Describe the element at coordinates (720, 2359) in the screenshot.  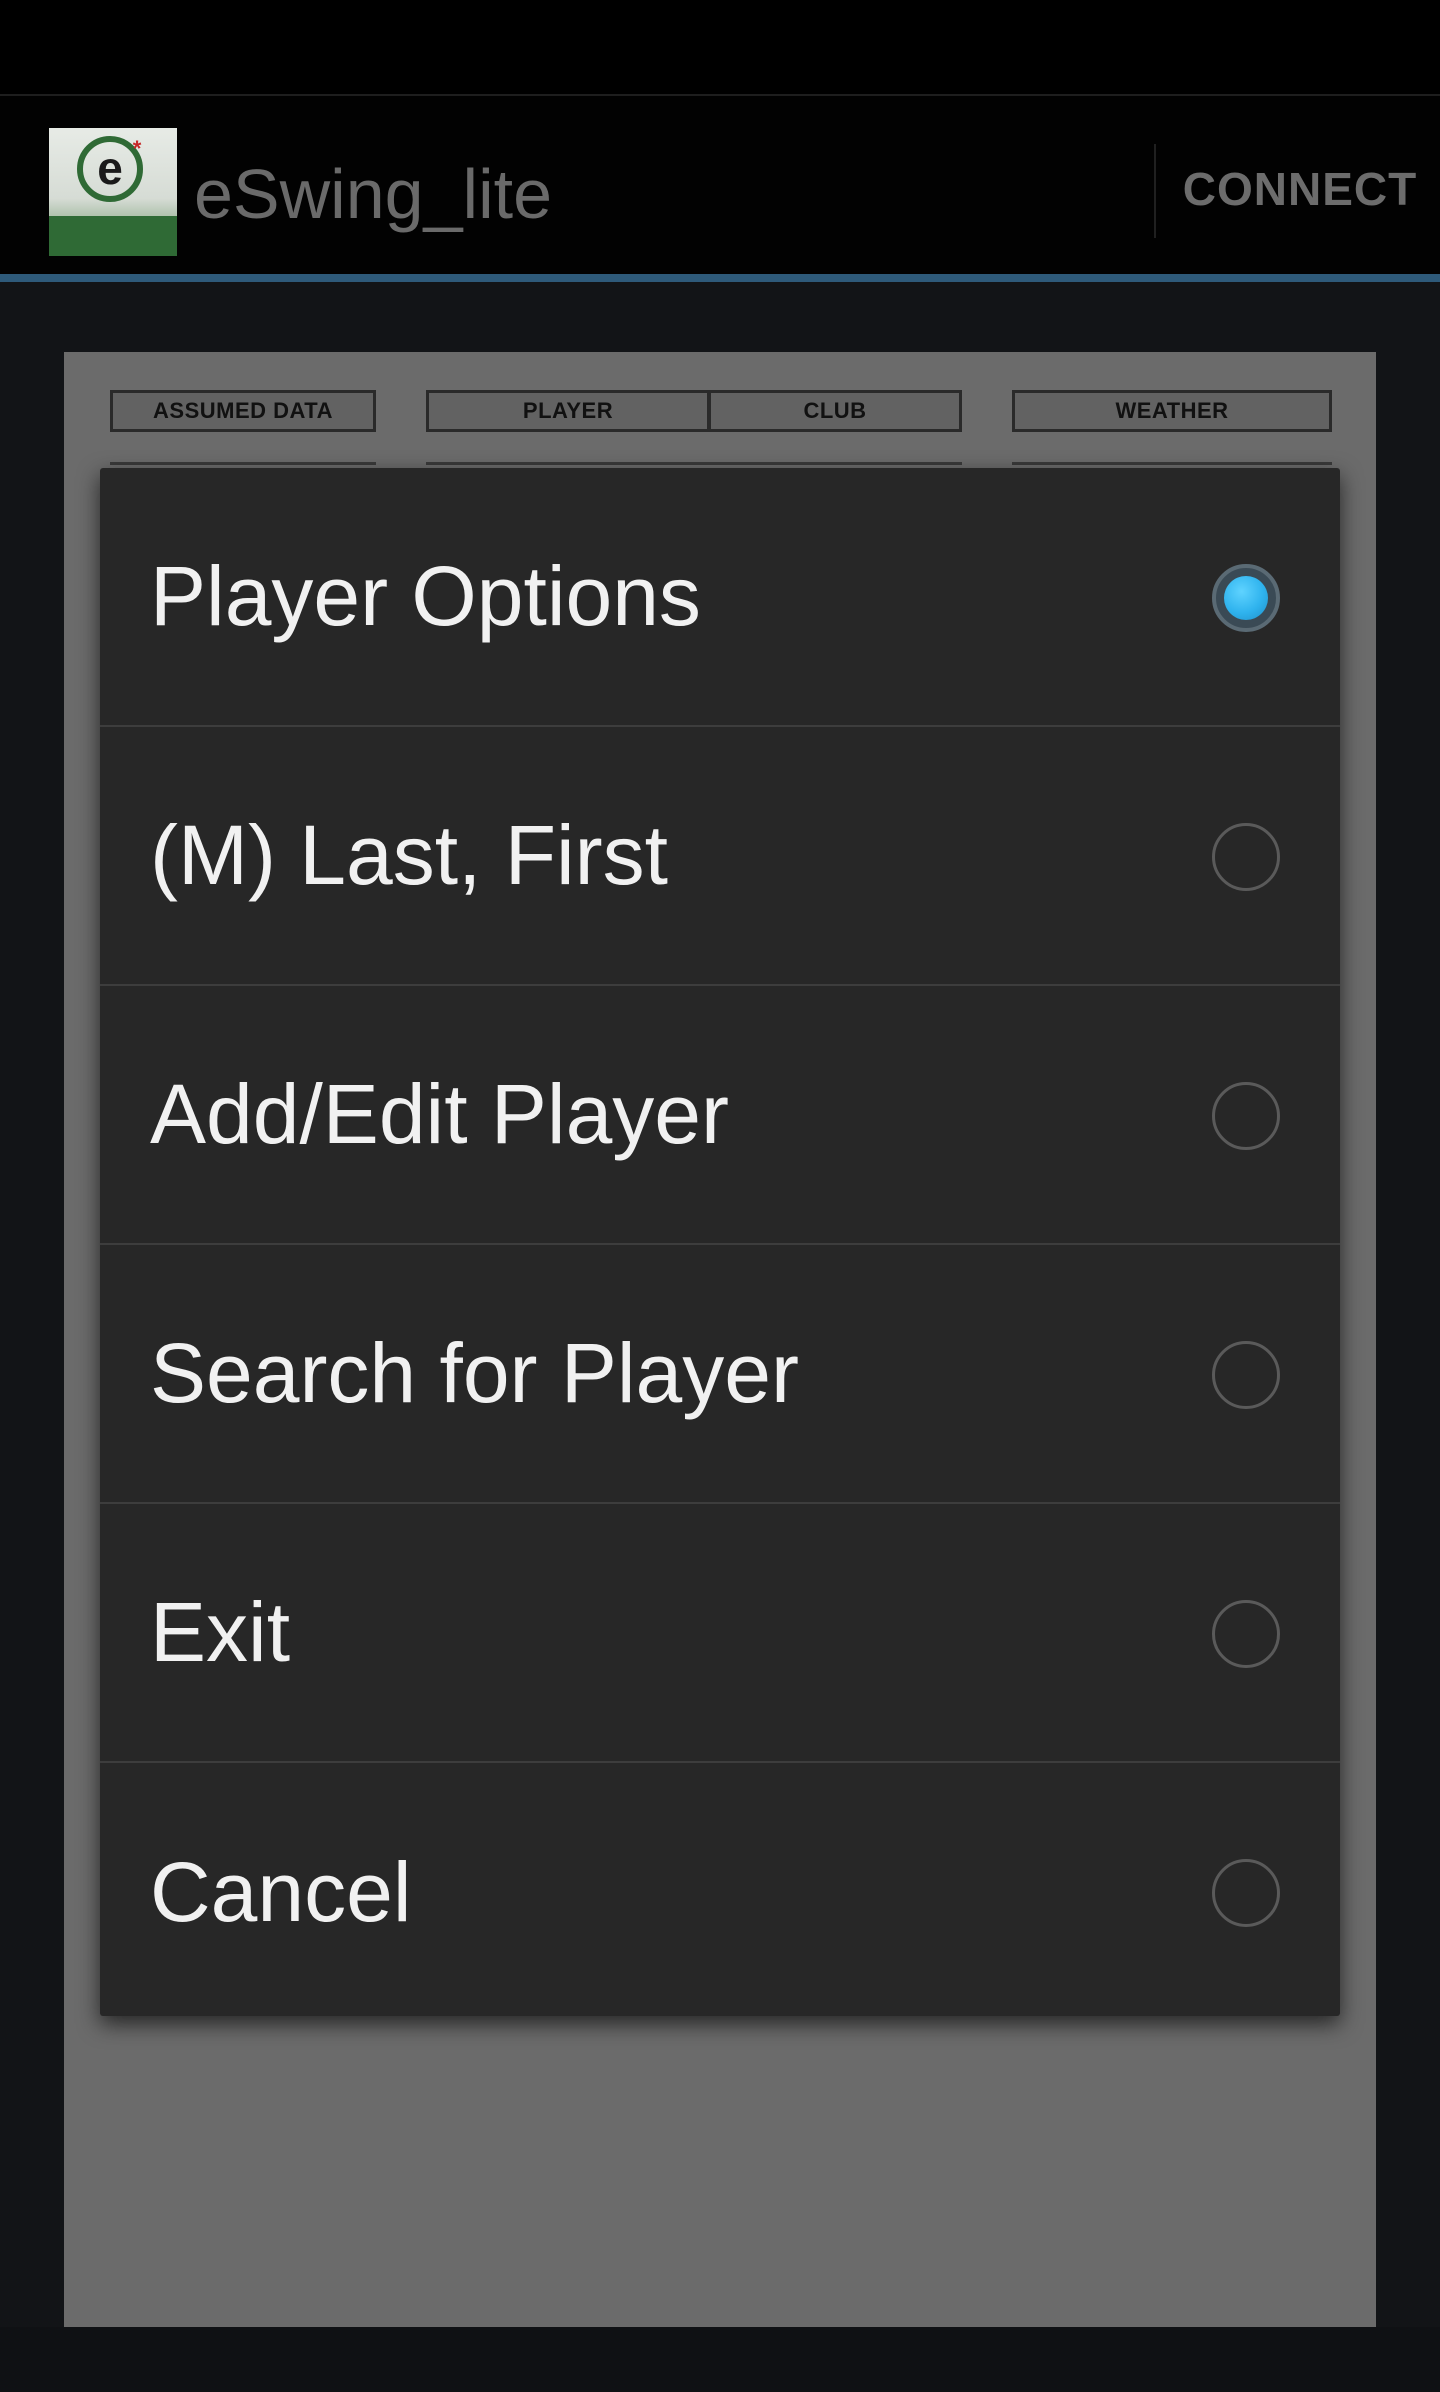
I see `navigation-bar` at that location.